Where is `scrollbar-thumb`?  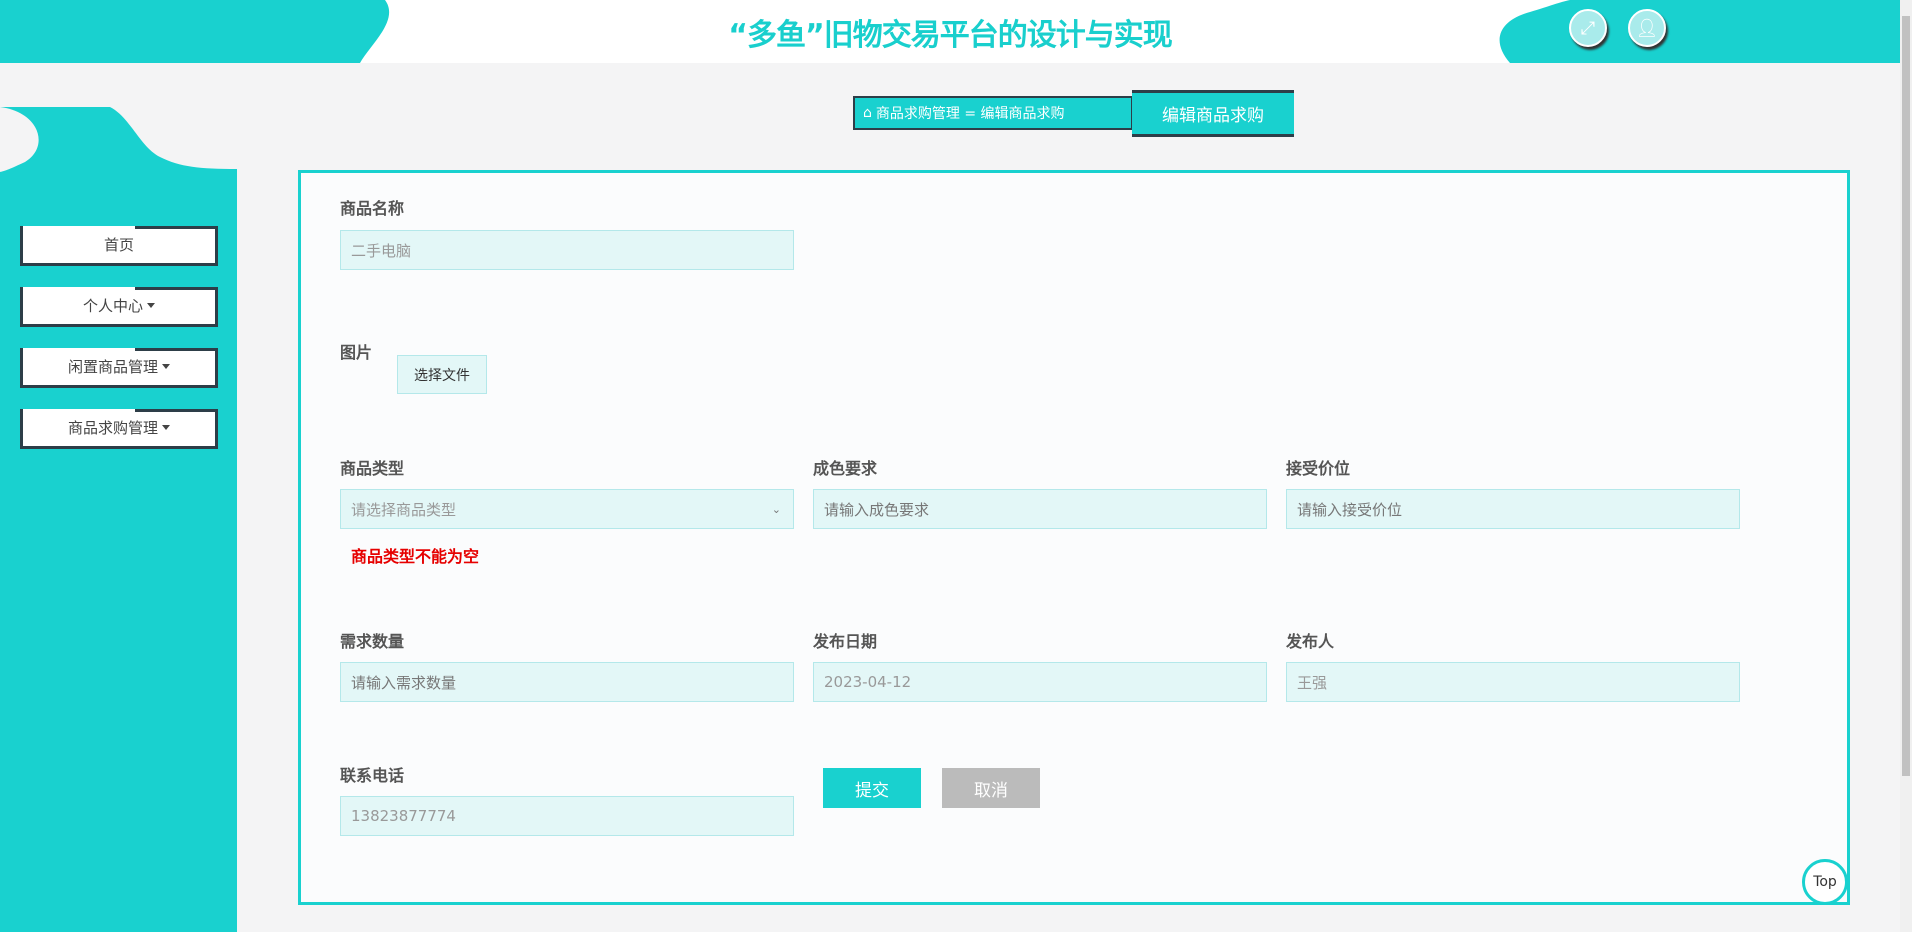
scrollbar-thumb is located at coordinates (1906, 396).